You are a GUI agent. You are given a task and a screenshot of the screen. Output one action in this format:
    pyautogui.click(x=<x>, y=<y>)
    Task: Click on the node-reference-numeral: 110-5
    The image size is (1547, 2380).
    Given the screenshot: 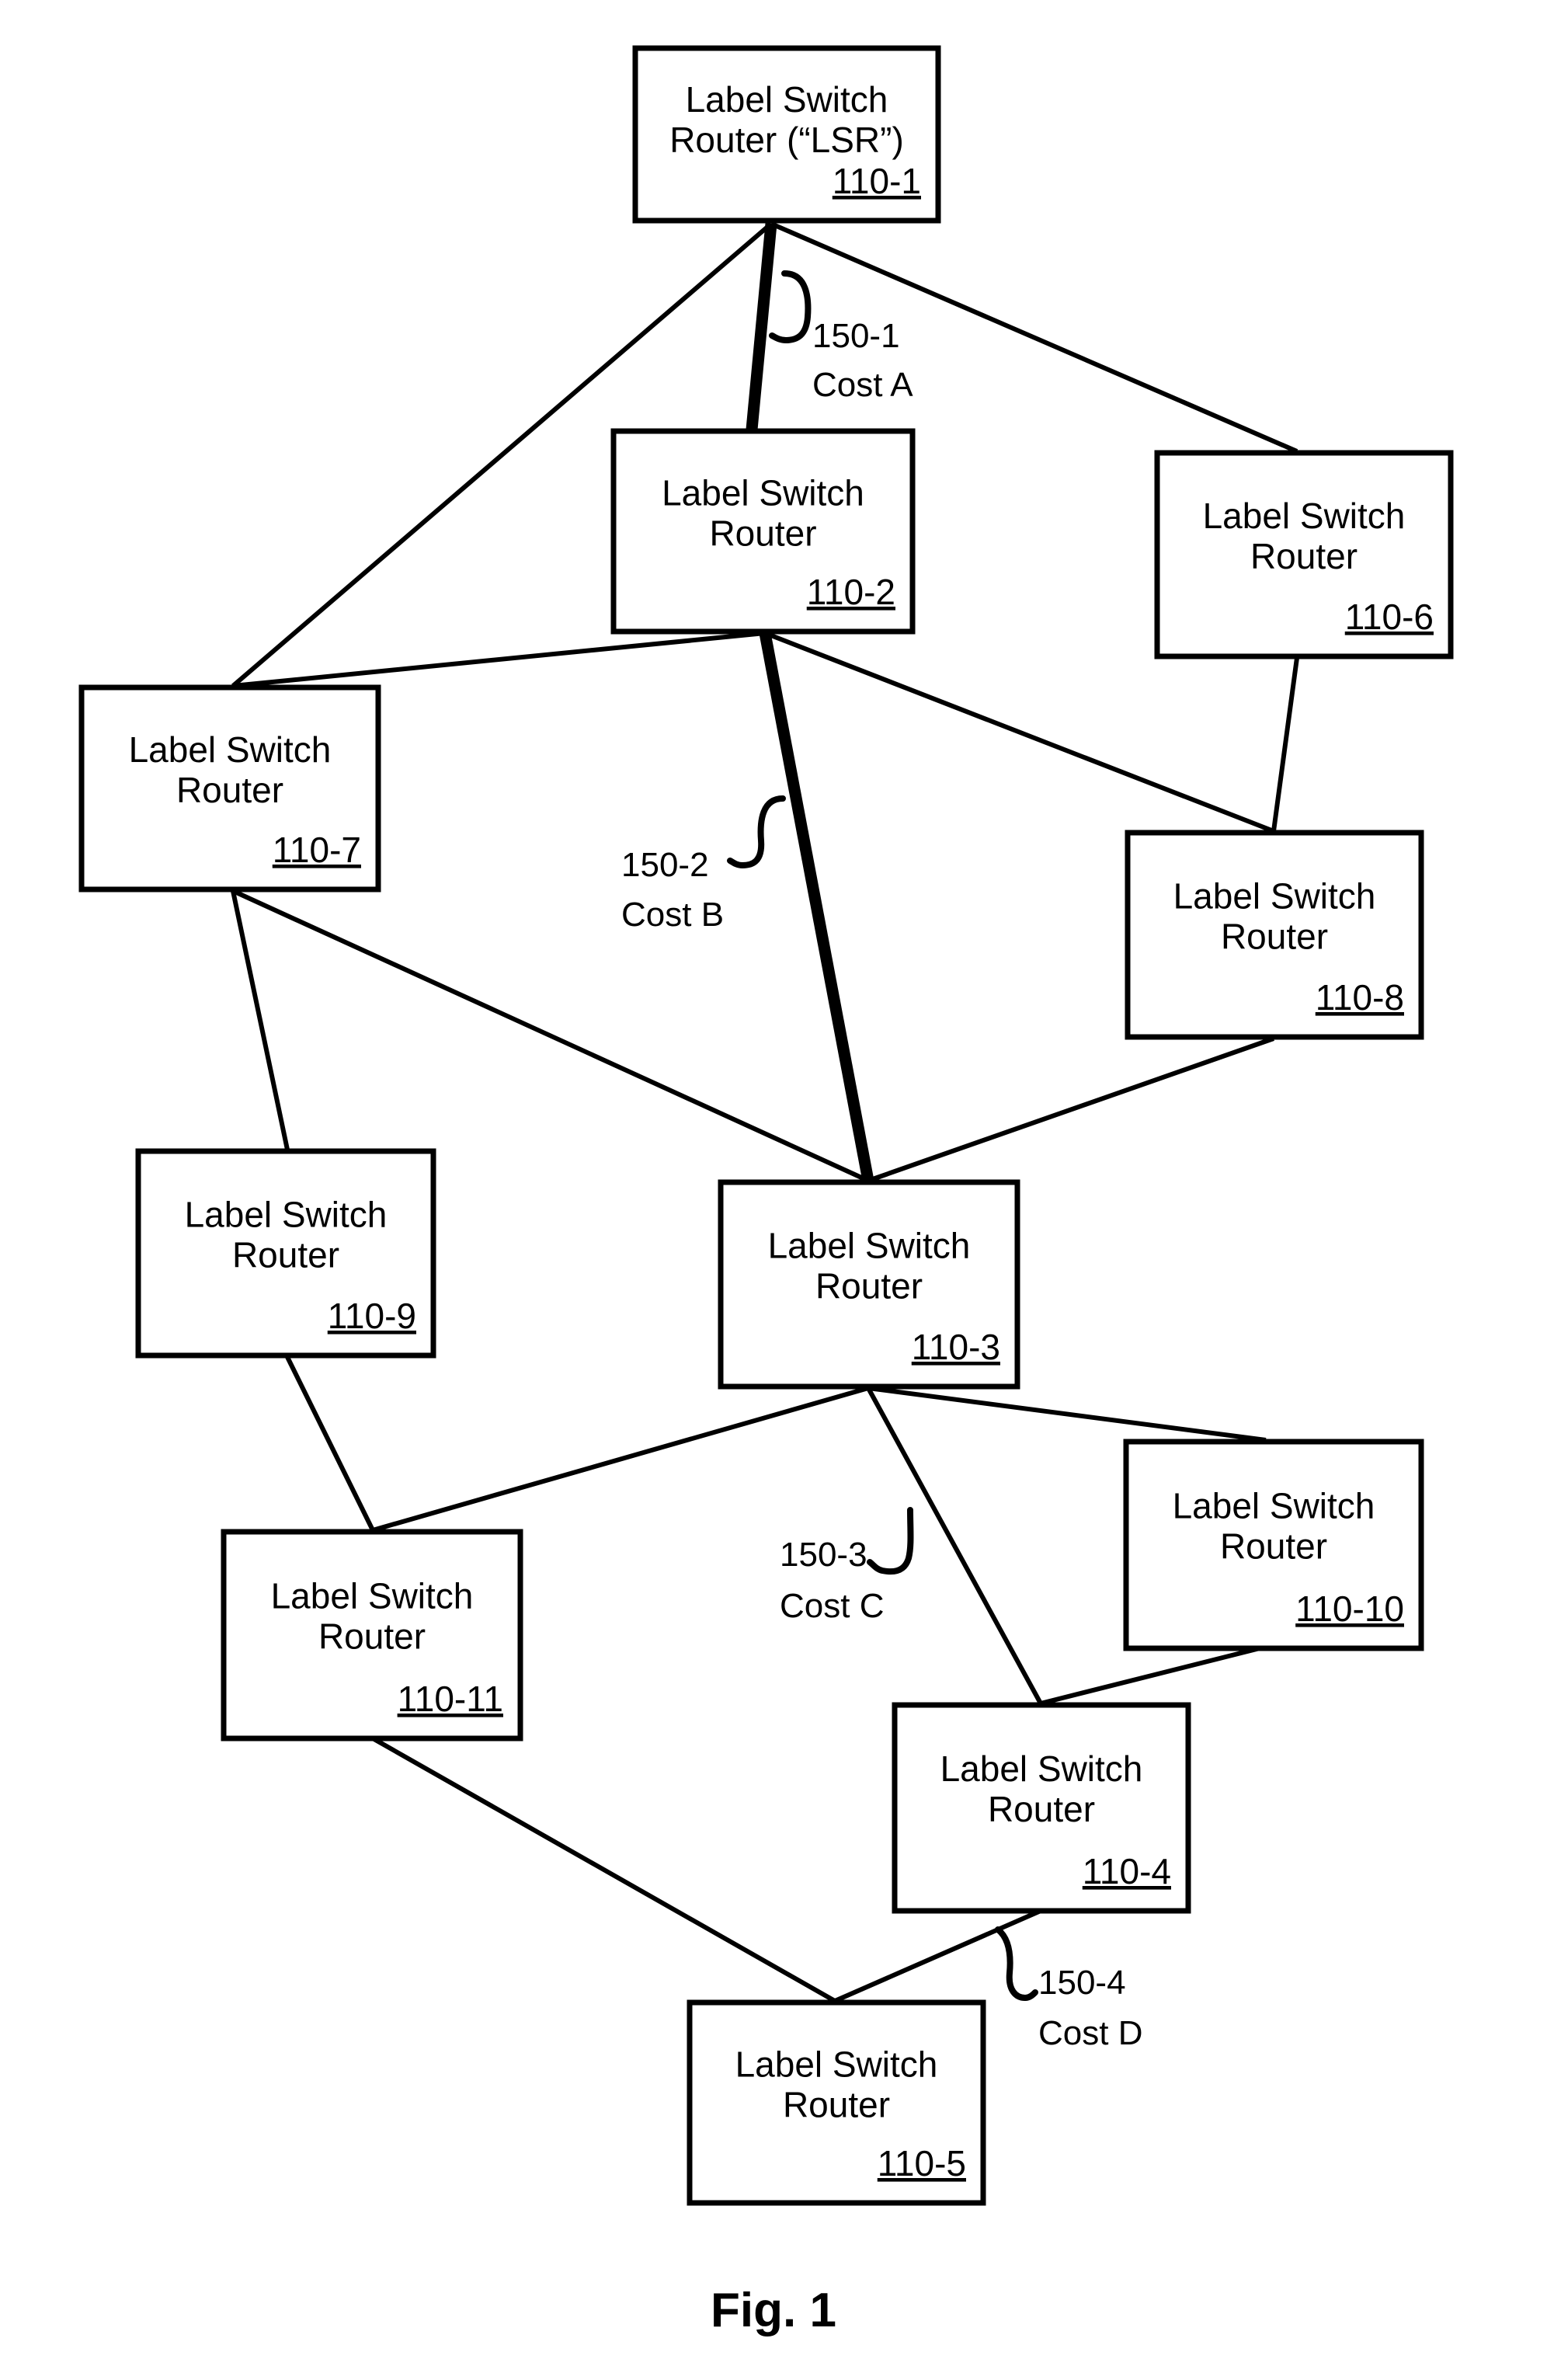 What is the action you would take?
    pyautogui.click(x=922, y=2163)
    